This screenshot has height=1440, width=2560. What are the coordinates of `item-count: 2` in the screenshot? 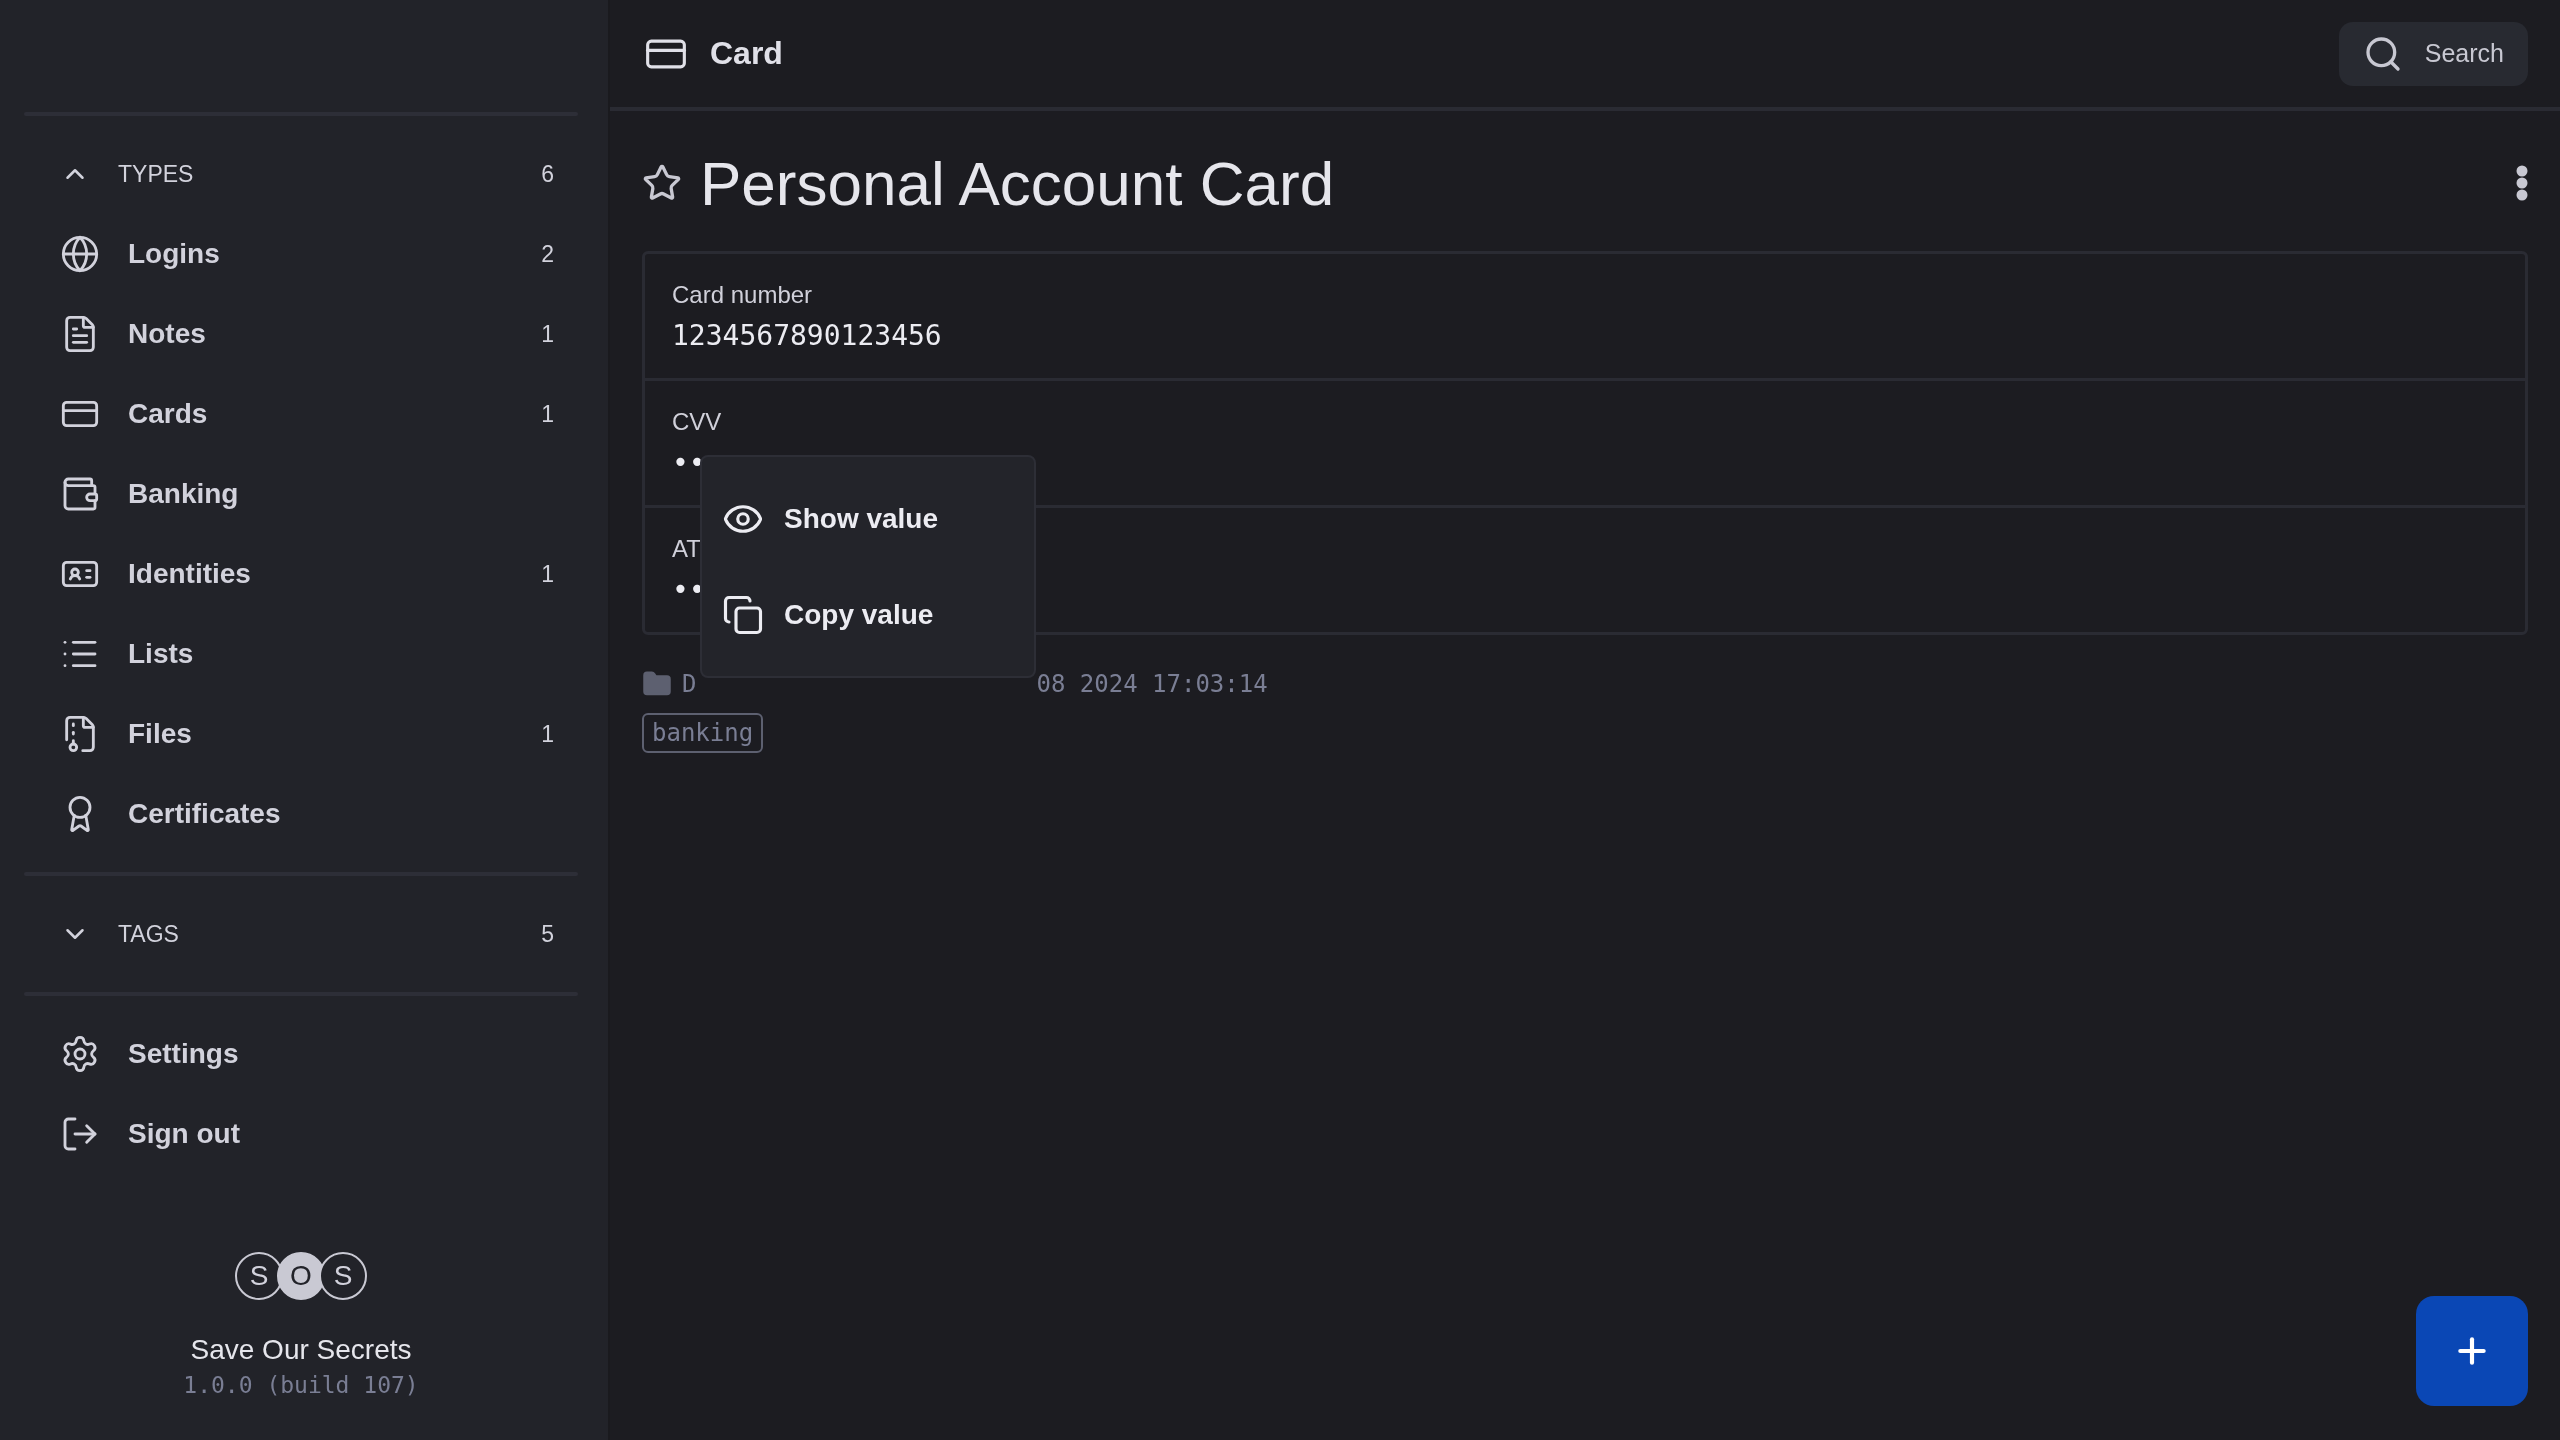 It's located at (547, 254).